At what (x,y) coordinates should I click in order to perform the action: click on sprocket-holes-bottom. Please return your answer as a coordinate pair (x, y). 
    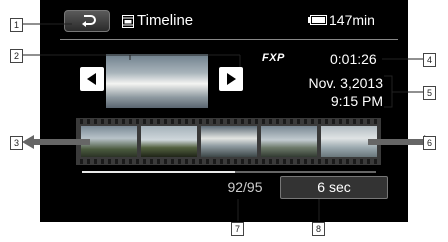
    Looking at the image, I should click on (228, 161).